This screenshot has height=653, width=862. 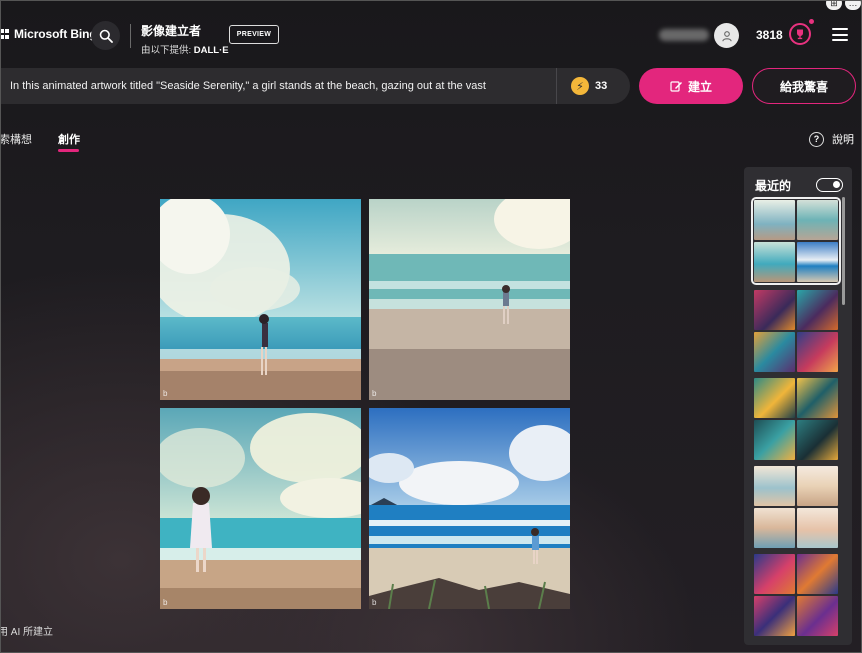 I want to click on create-button: 建立, so click(x=691, y=86).